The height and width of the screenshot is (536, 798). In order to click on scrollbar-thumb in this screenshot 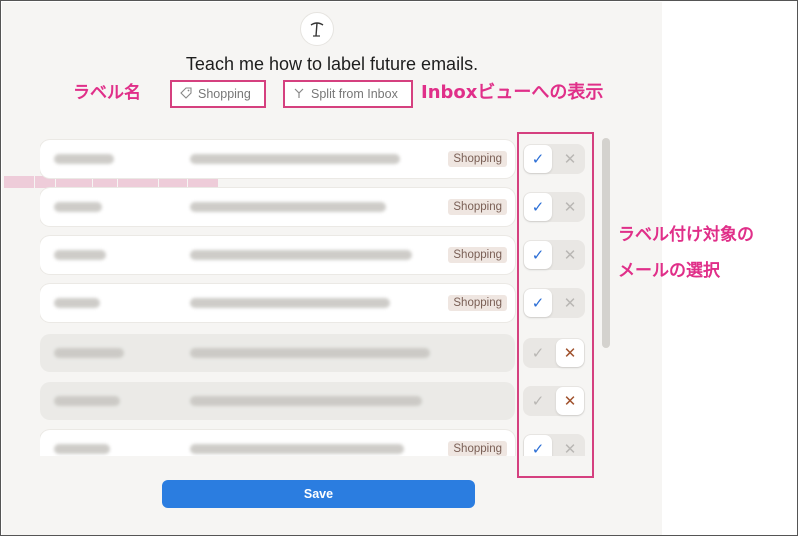, I will do `click(606, 243)`.